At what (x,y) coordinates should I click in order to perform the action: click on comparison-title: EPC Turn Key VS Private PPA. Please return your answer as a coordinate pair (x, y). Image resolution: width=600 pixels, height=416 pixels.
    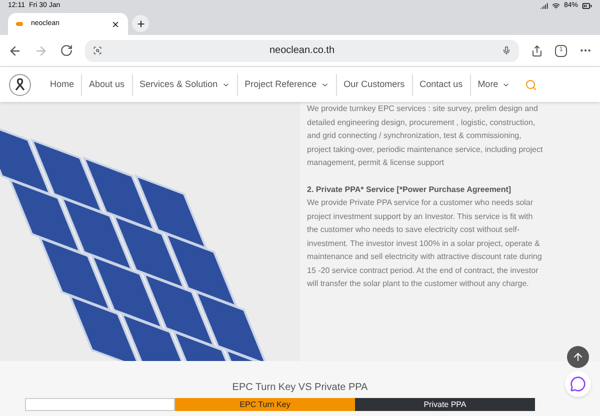
    Looking at the image, I should click on (300, 388).